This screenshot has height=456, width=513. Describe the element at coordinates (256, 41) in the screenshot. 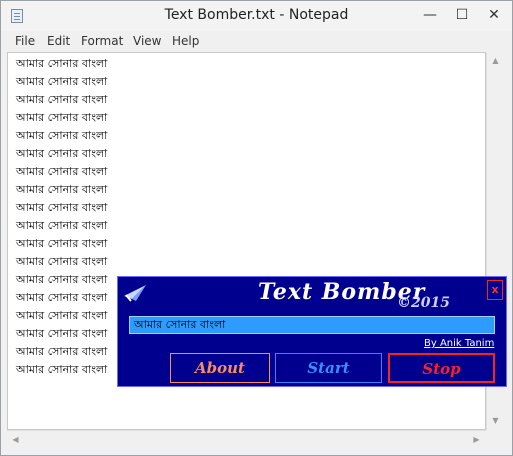

I see `menu-bar: File Edit Format View Help` at that location.